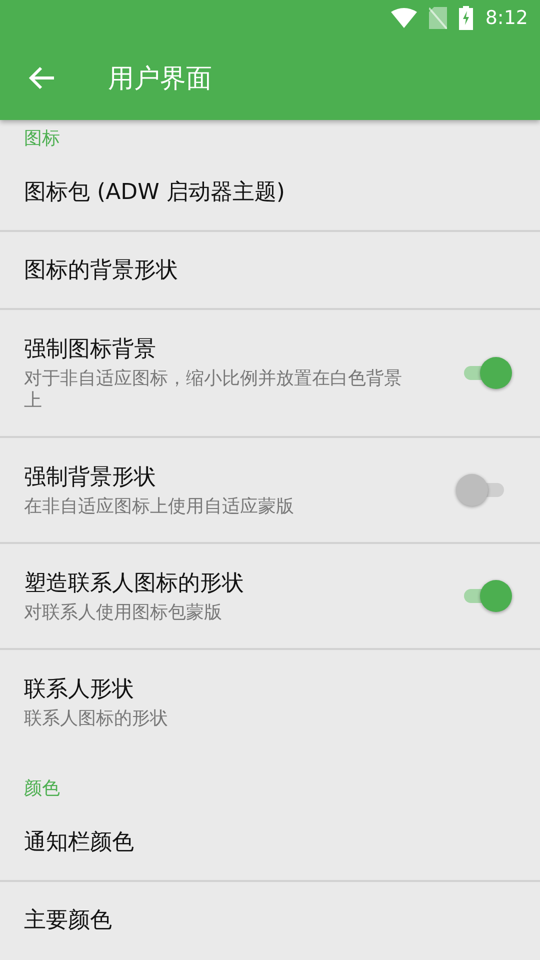  Describe the element at coordinates (466, 18) in the screenshot. I see `battery-charging-icon` at that location.